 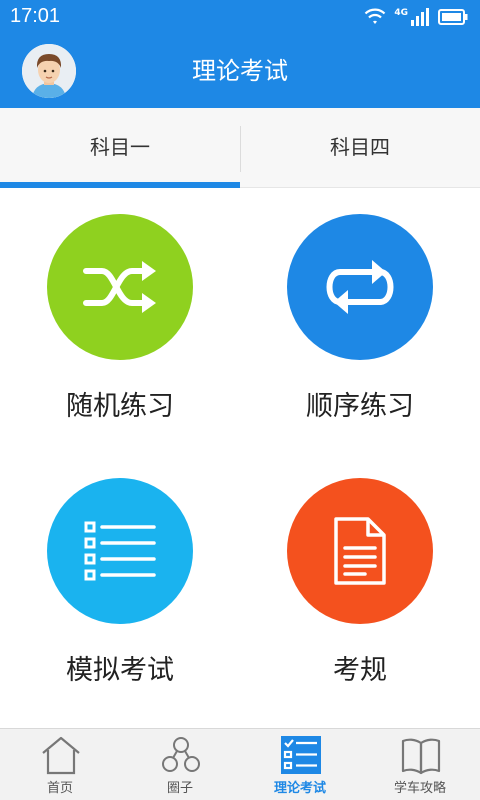 I want to click on tab-subject-one: 科目一, so click(x=120, y=148).